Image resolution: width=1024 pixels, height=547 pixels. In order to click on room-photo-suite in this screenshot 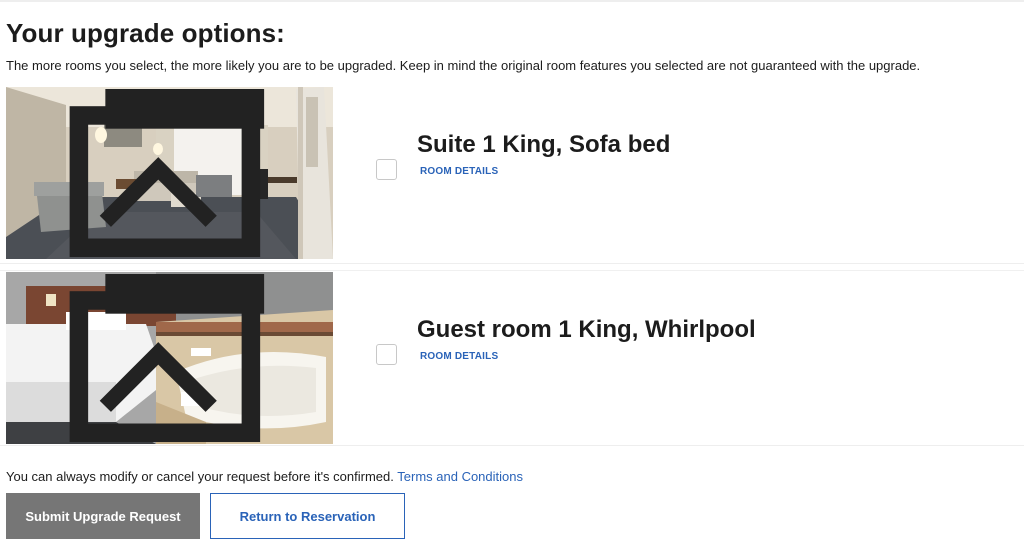, I will do `click(169, 173)`.